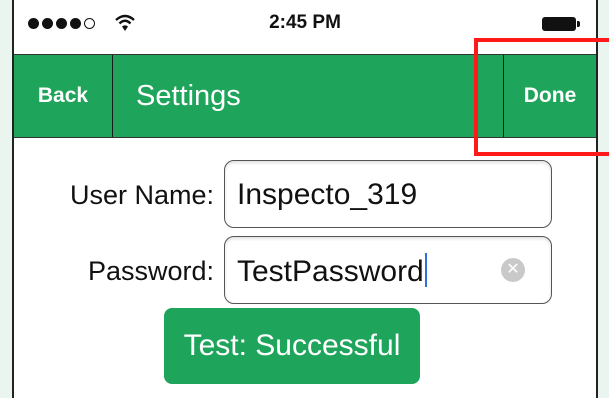 Image resolution: width=609 pixels, height=398 pixels. Describe the element at coordinates (425, 270) in the screenshot. I see `text-caret` at that location.